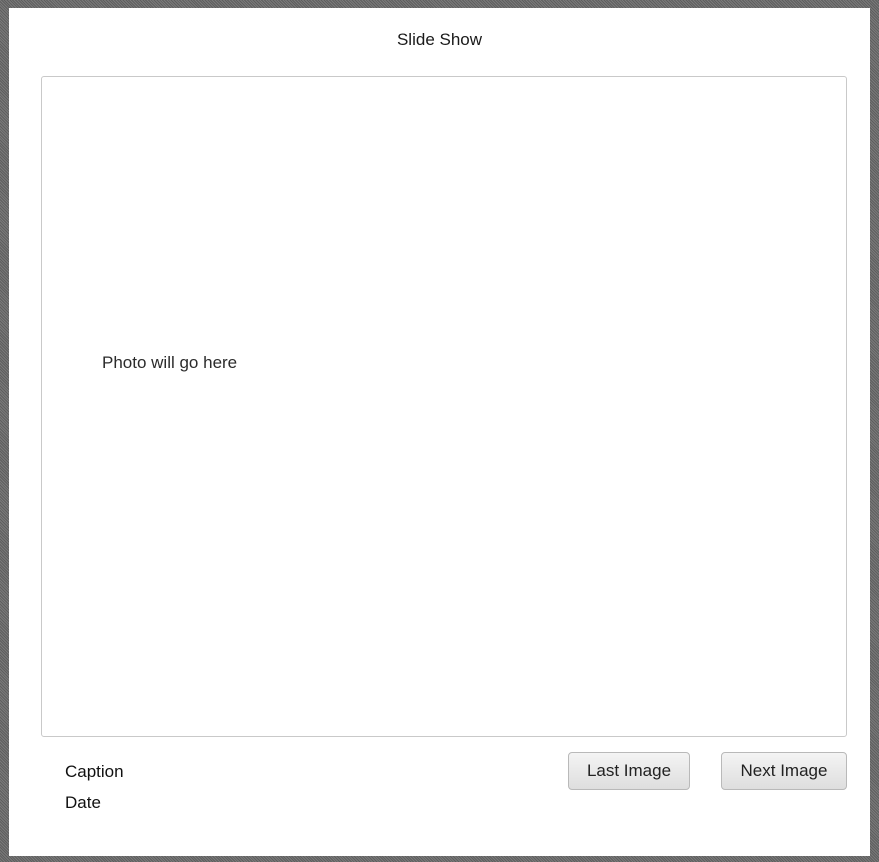 Image resolution: width=879 pixels, height=862 pixels. What do you see at coordinates (629, 771) in the screenshot?
I see `last-image-button: Last Image` at bounding box center [629, 771].